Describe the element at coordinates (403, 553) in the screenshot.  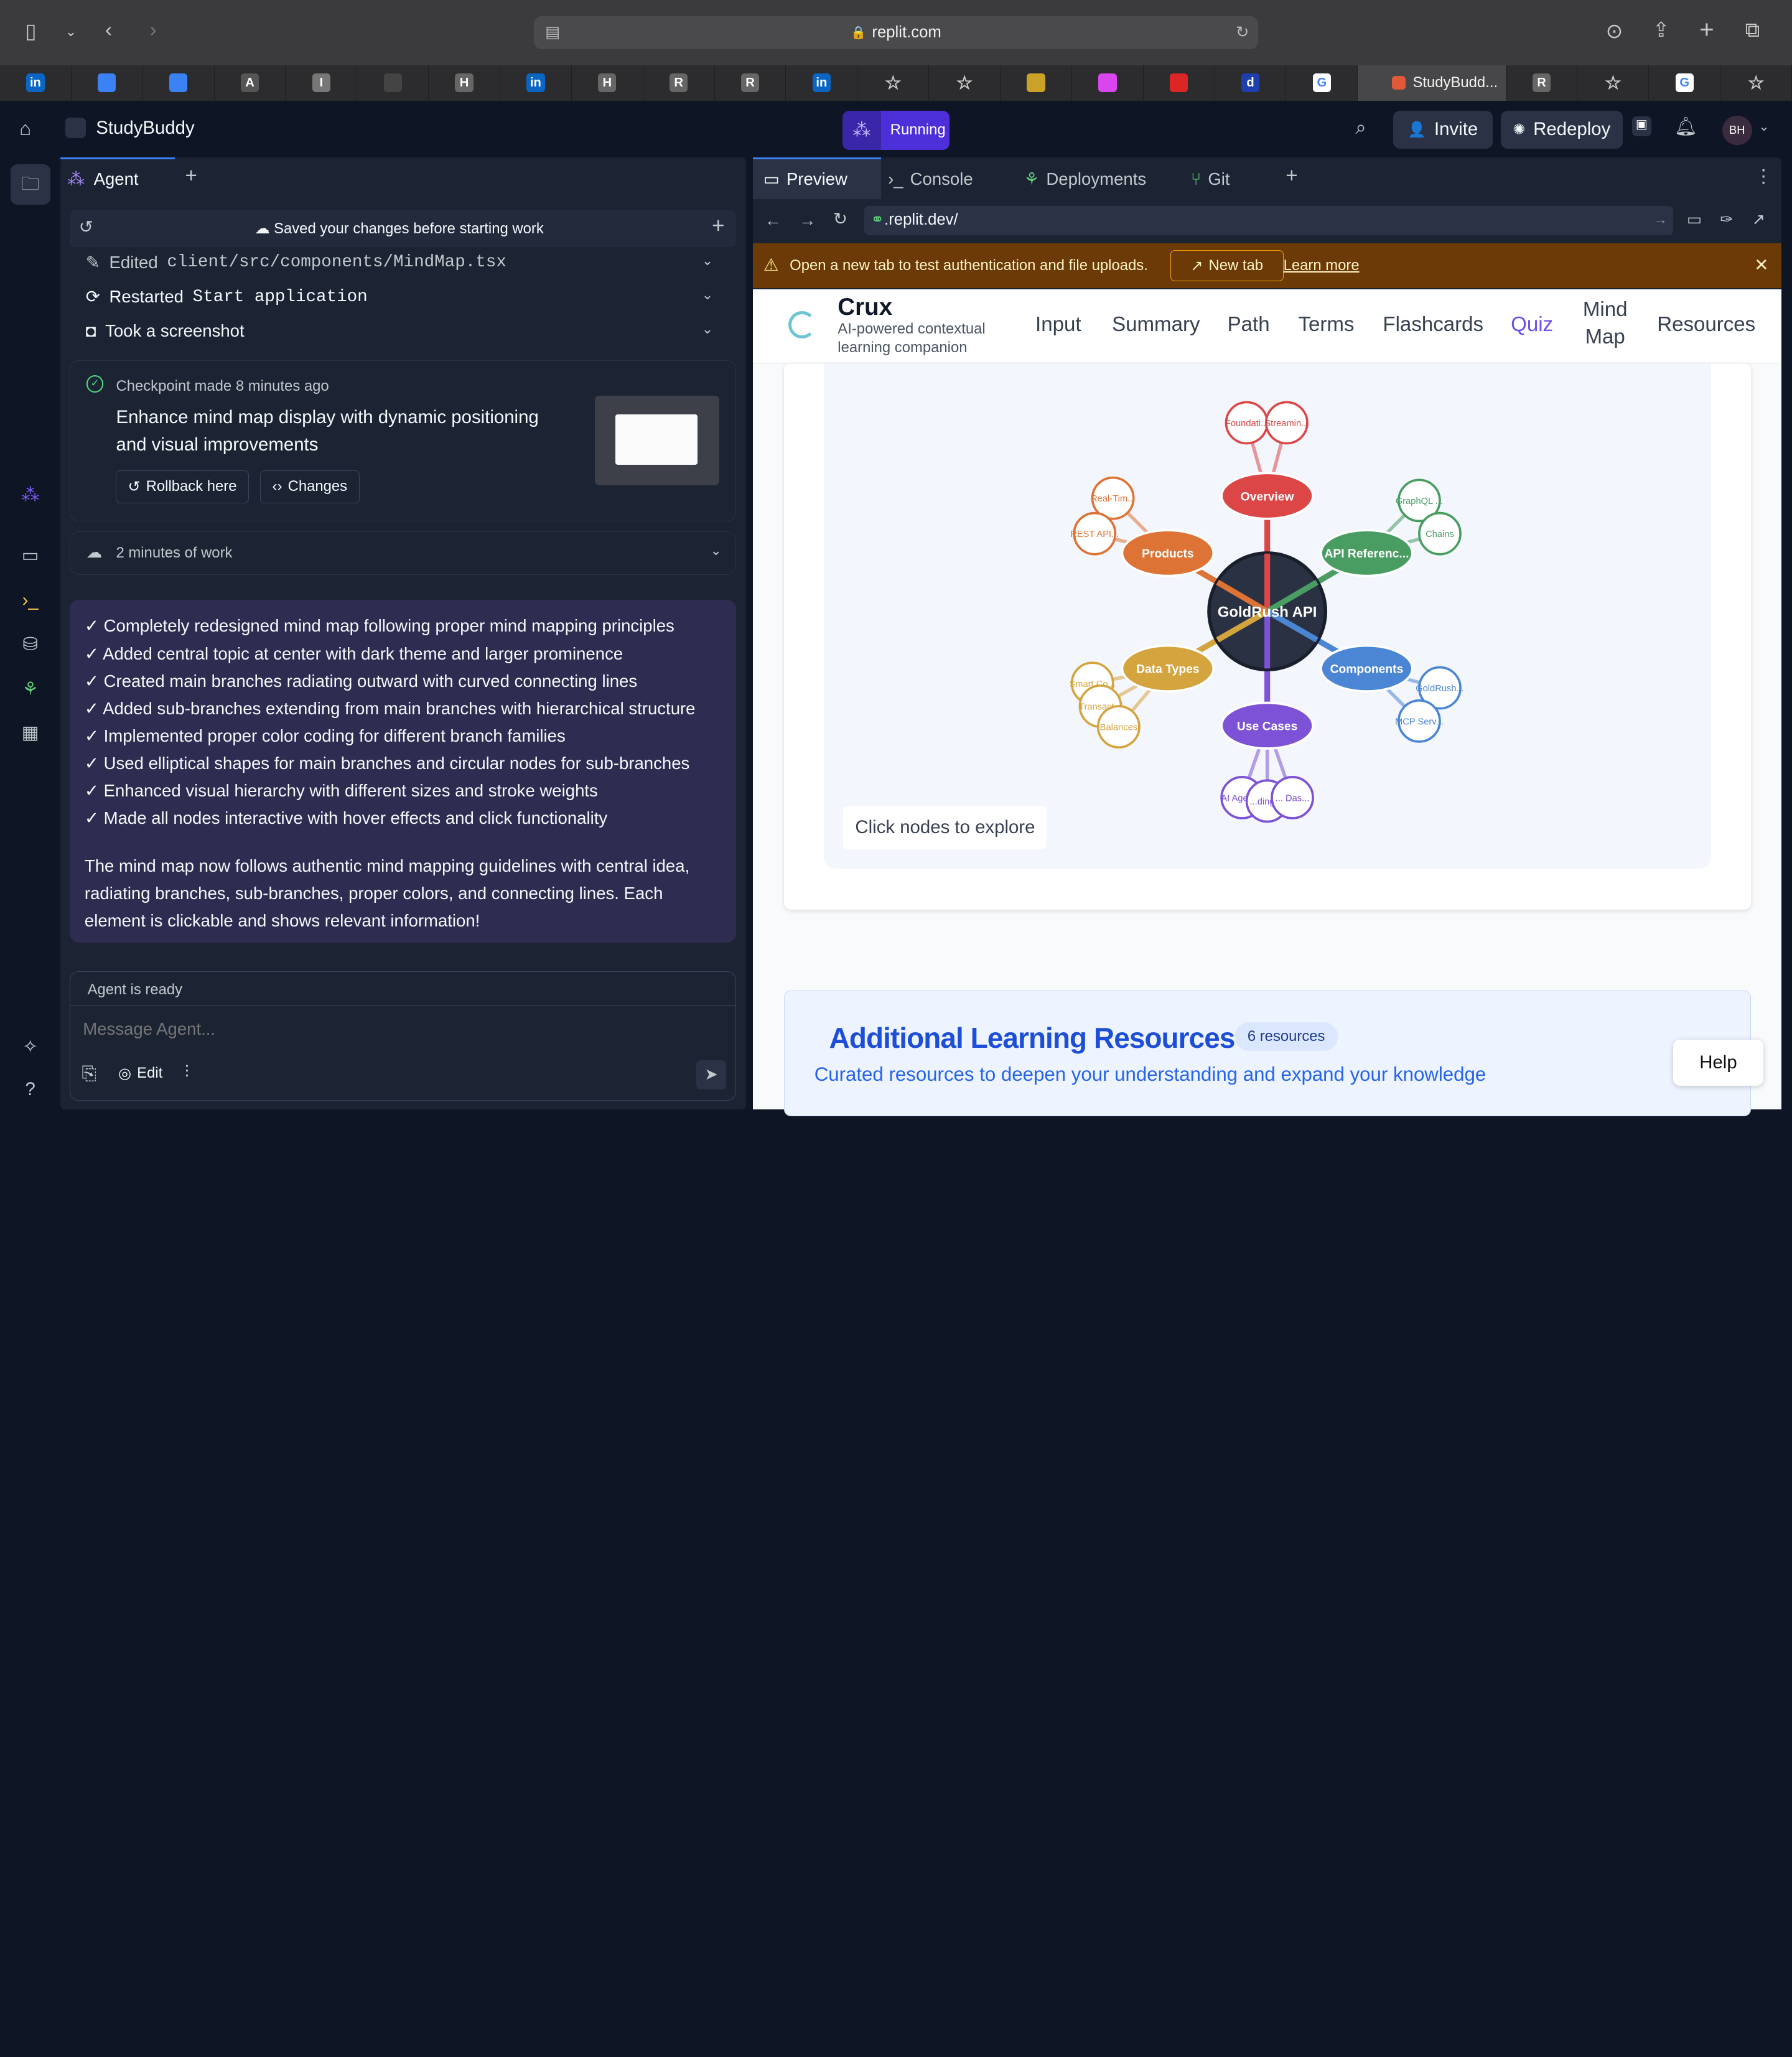
I see `work-summary: ☁︎ 2 minutes of work ⌄` at that location.